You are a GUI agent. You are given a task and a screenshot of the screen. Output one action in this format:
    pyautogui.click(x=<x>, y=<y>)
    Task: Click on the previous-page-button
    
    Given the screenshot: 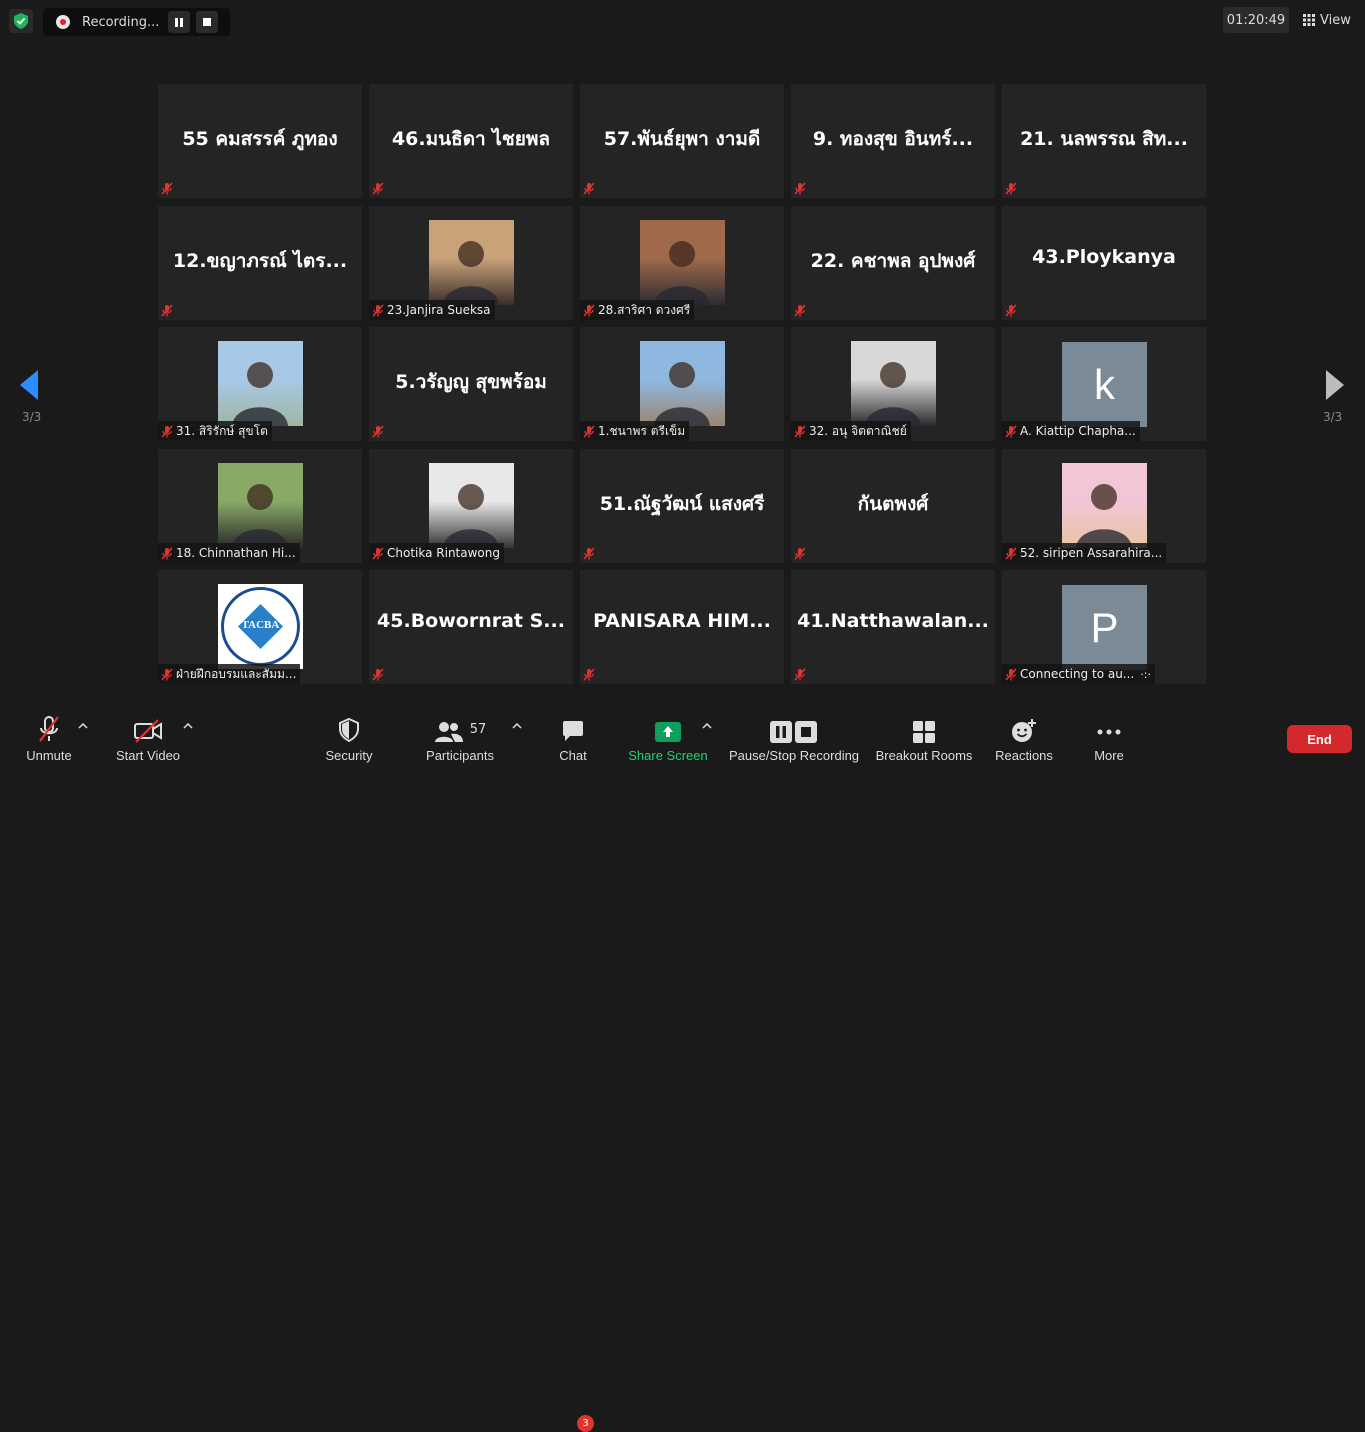 What is the action you would take?
    pyautogui.click(x=29, y=387)
    